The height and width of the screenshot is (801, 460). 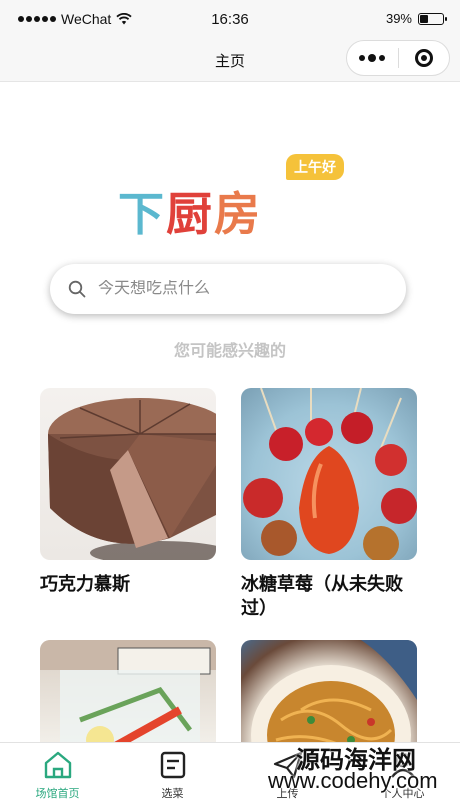 What do you see at coordinates (315, 167) in the screenshot?
I see `greeting-badge: 上午好` at bounding box center [315, 167].